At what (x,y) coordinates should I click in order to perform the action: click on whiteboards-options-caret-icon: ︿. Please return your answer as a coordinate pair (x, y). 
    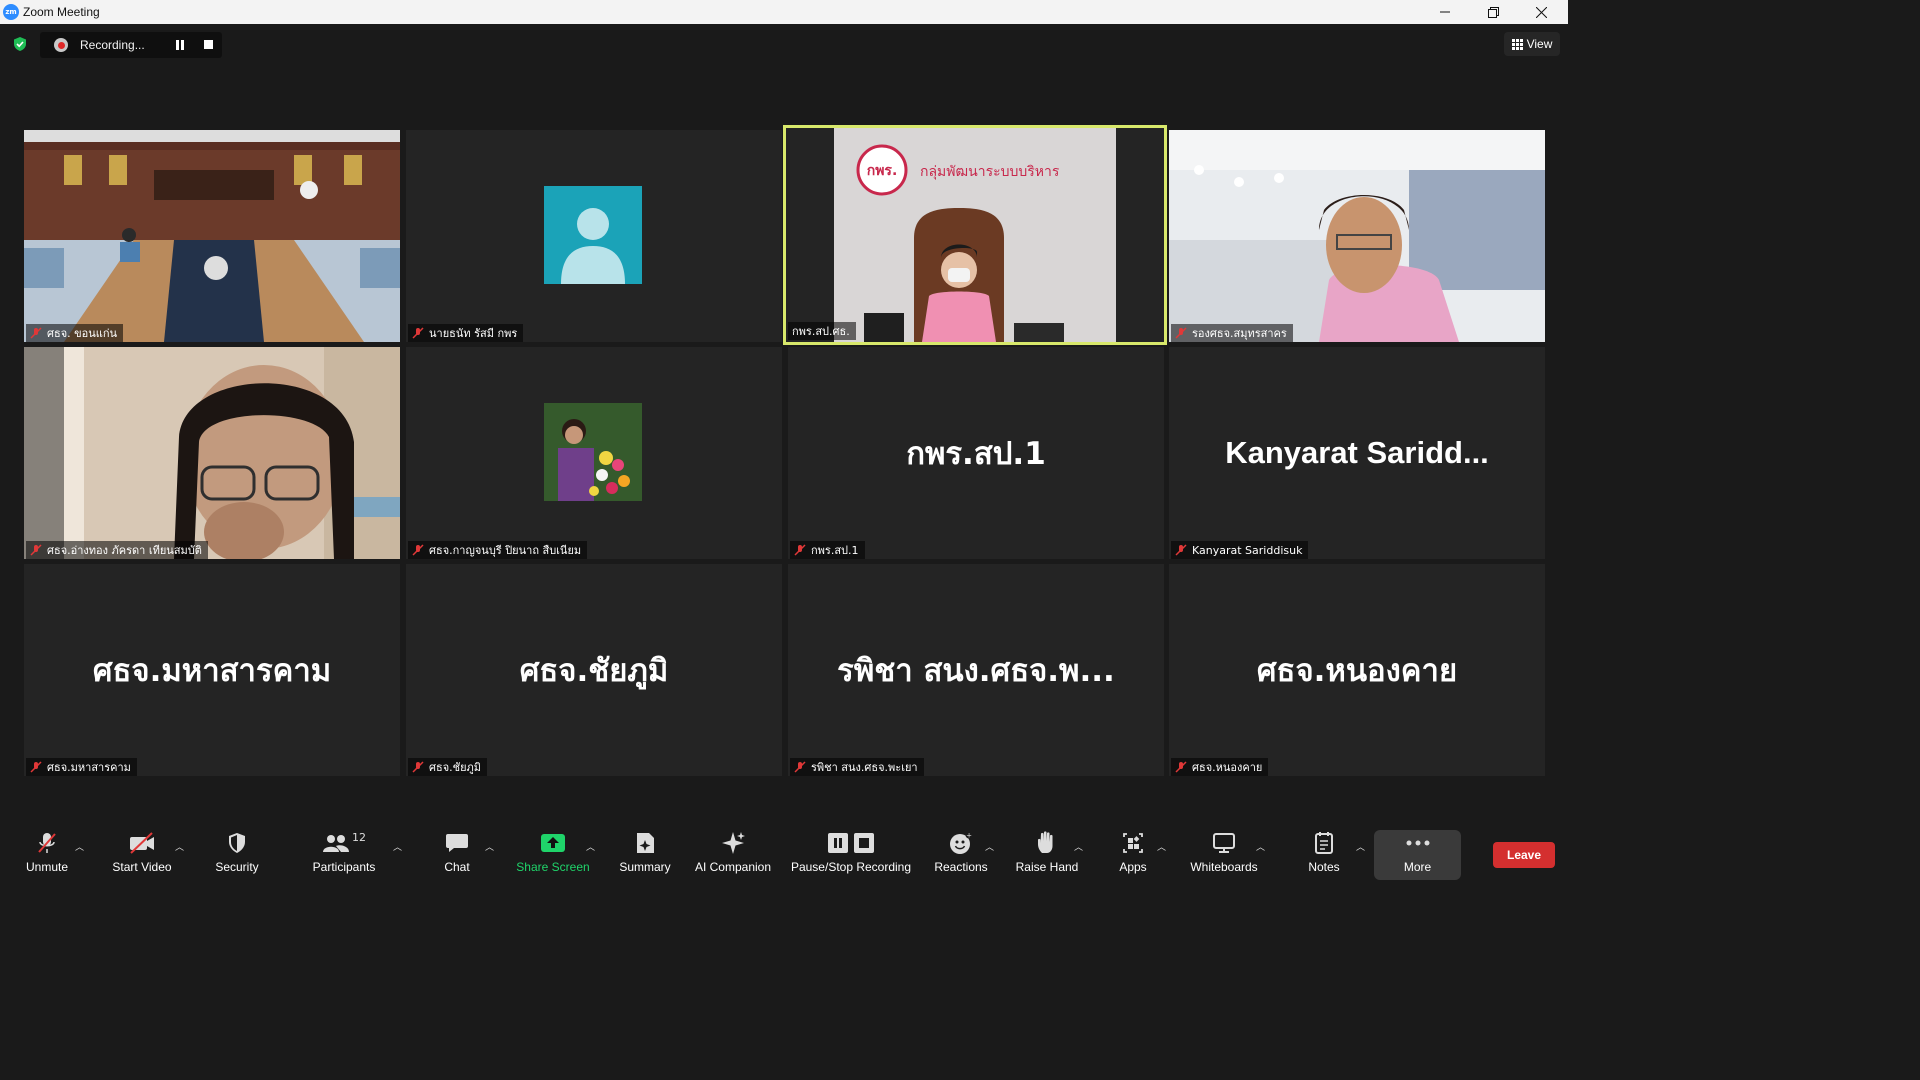
    Looking at the image, I should click on (1260, 846).